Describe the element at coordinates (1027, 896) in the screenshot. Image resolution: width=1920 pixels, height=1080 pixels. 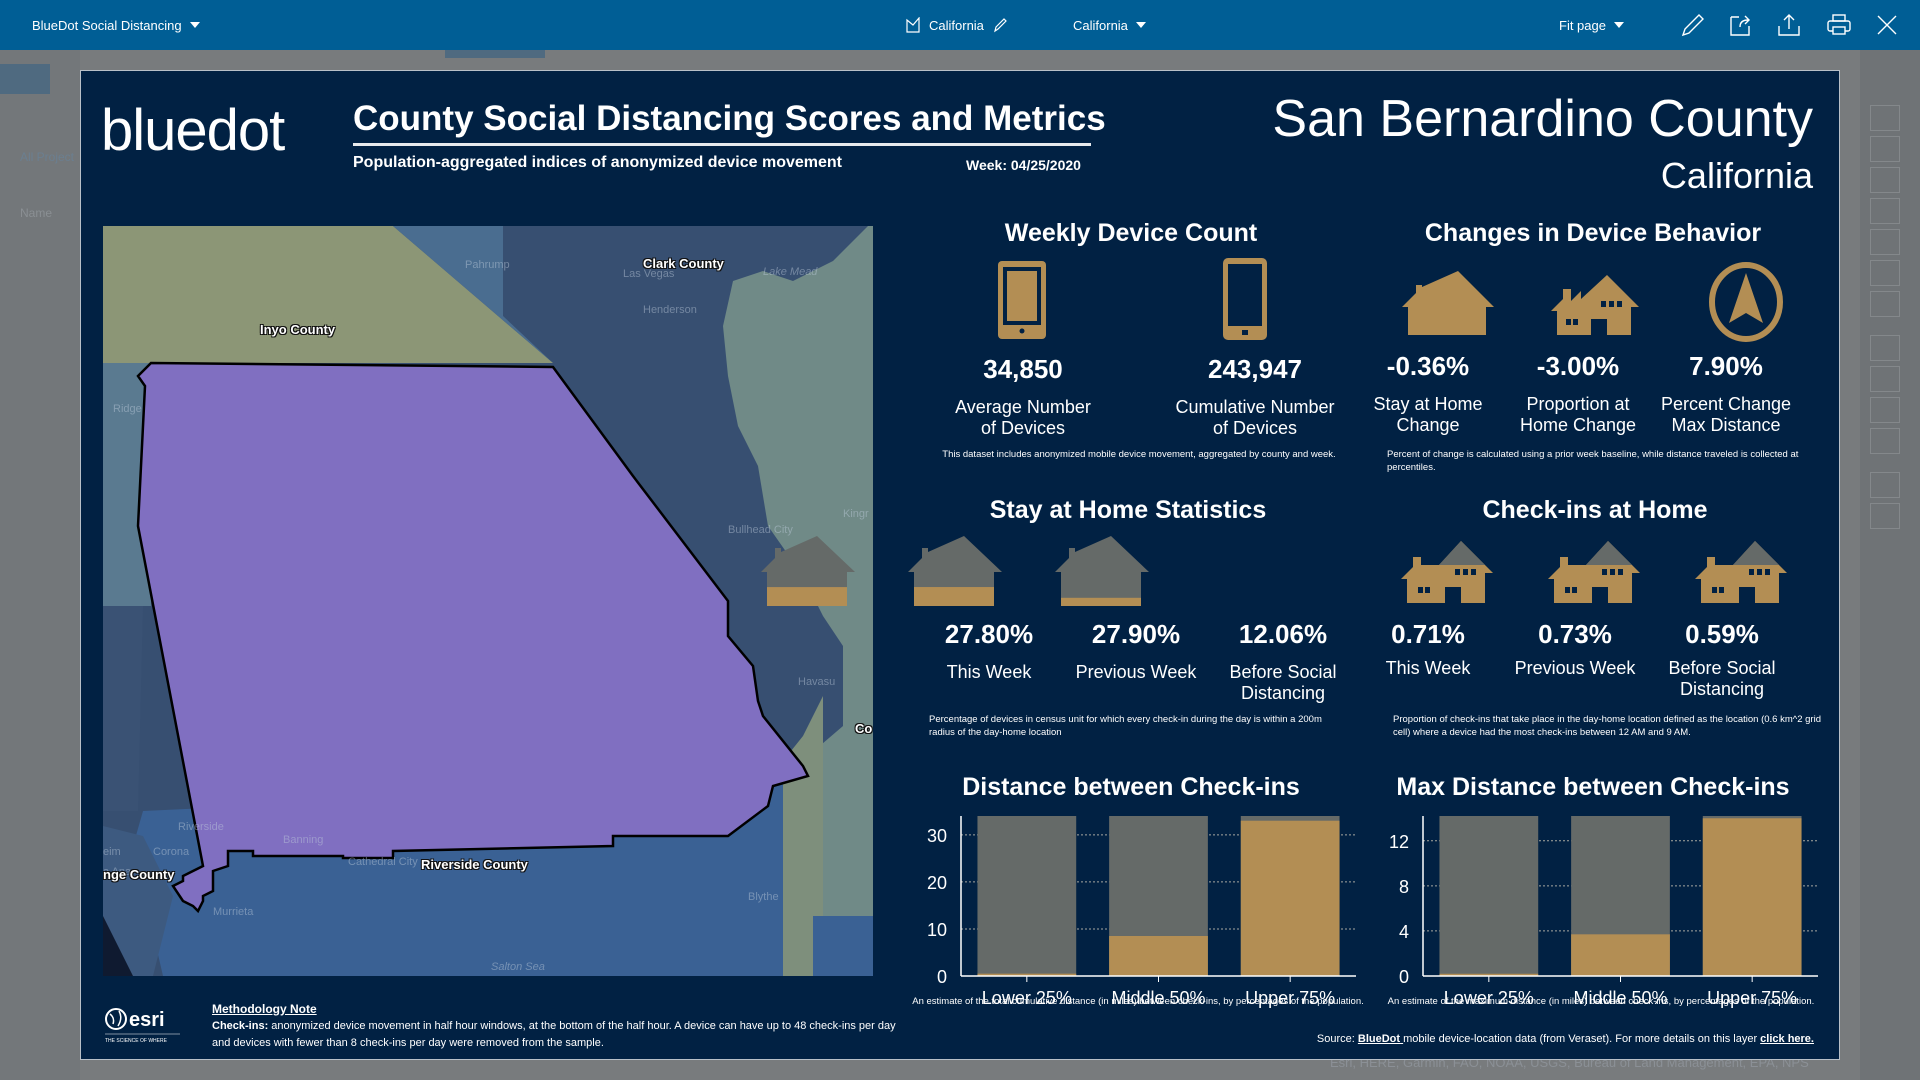
I see `bar-background` at that location.